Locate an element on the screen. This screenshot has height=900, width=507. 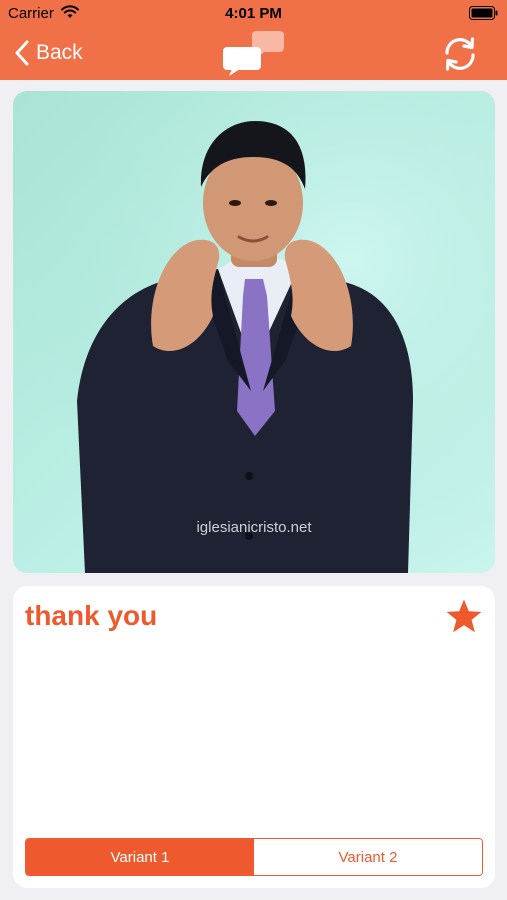
variant-1-segment: Variant 1 is located at coordinates (140, 857).